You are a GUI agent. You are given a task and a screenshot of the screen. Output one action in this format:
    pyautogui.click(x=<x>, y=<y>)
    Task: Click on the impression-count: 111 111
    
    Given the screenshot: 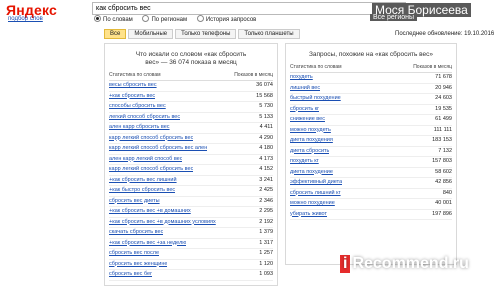 What is the action you would take?
    pyautogui.click(x=442, y=129)
    